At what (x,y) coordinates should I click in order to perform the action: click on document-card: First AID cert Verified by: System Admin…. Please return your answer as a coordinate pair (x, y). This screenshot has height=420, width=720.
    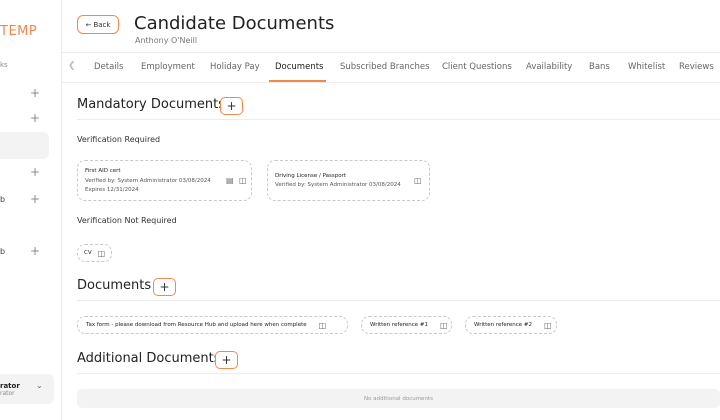
    Looking at the image, I should click on (164, 180).